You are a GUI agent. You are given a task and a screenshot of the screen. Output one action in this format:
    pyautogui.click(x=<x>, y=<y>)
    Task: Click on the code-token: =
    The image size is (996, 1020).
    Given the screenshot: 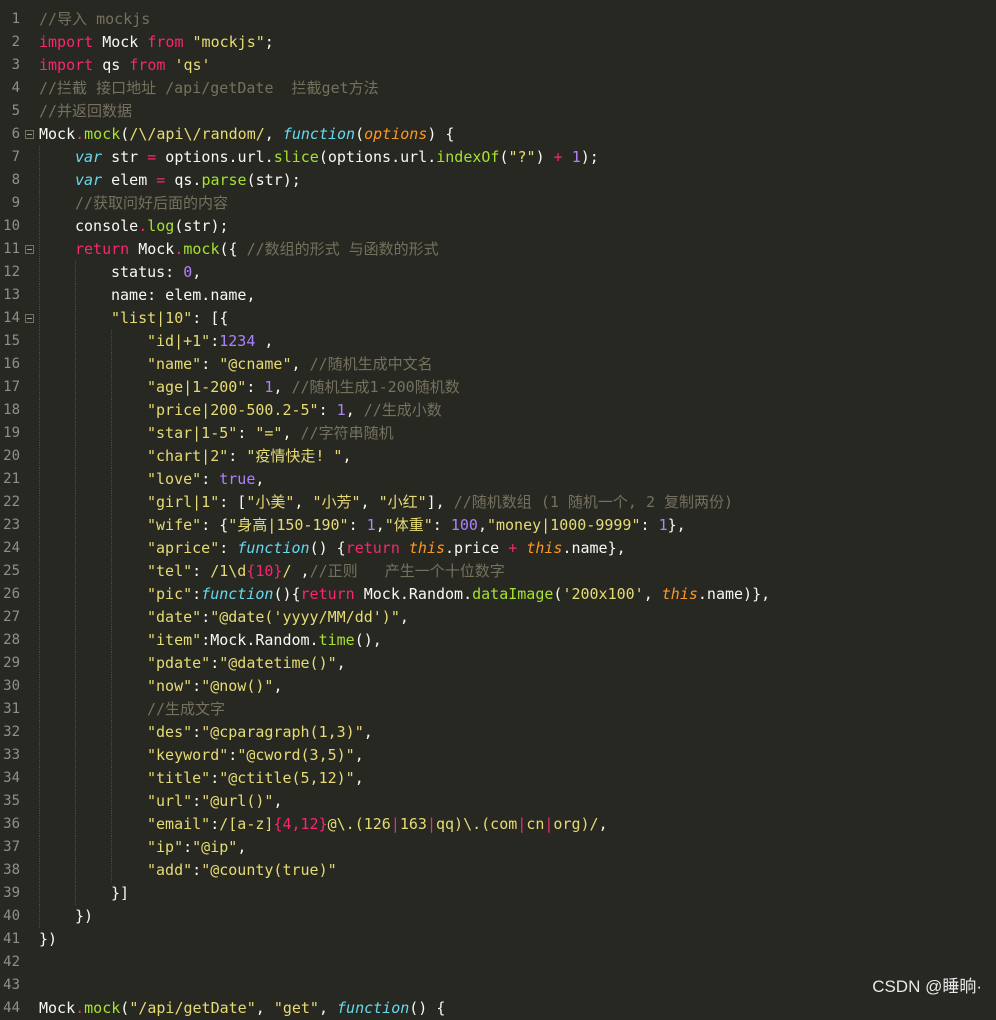 What is the action you would take?
    pyautogui.click(x=161, y=180)
    